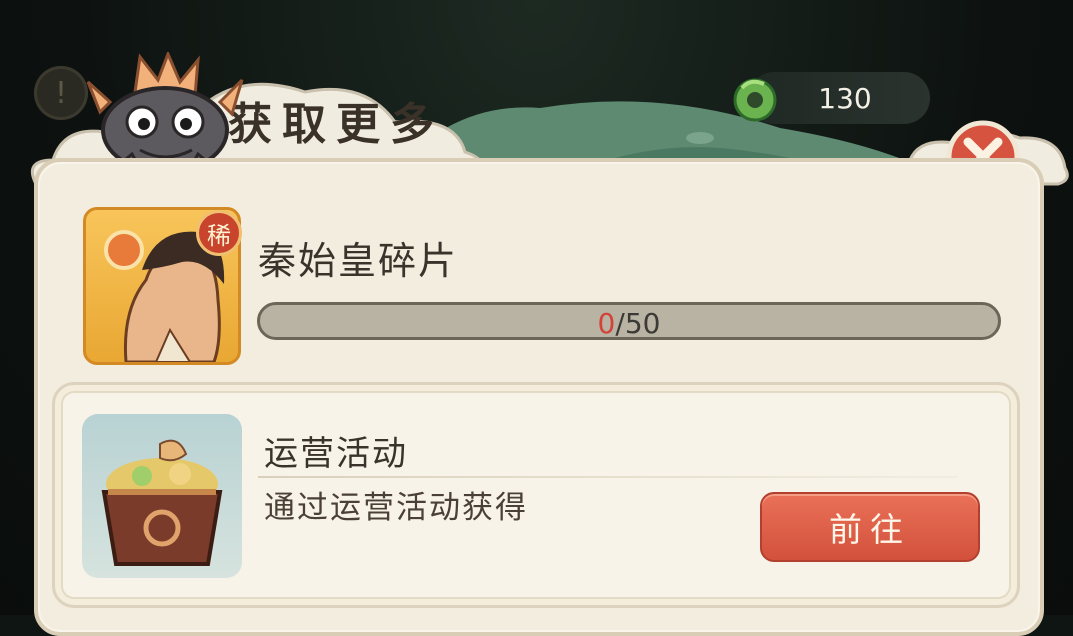  What do you see at coordinates (396, 508) in the screenshot?
I see `source-description: 通过运营活动获得` at bounding box center [396, 508].